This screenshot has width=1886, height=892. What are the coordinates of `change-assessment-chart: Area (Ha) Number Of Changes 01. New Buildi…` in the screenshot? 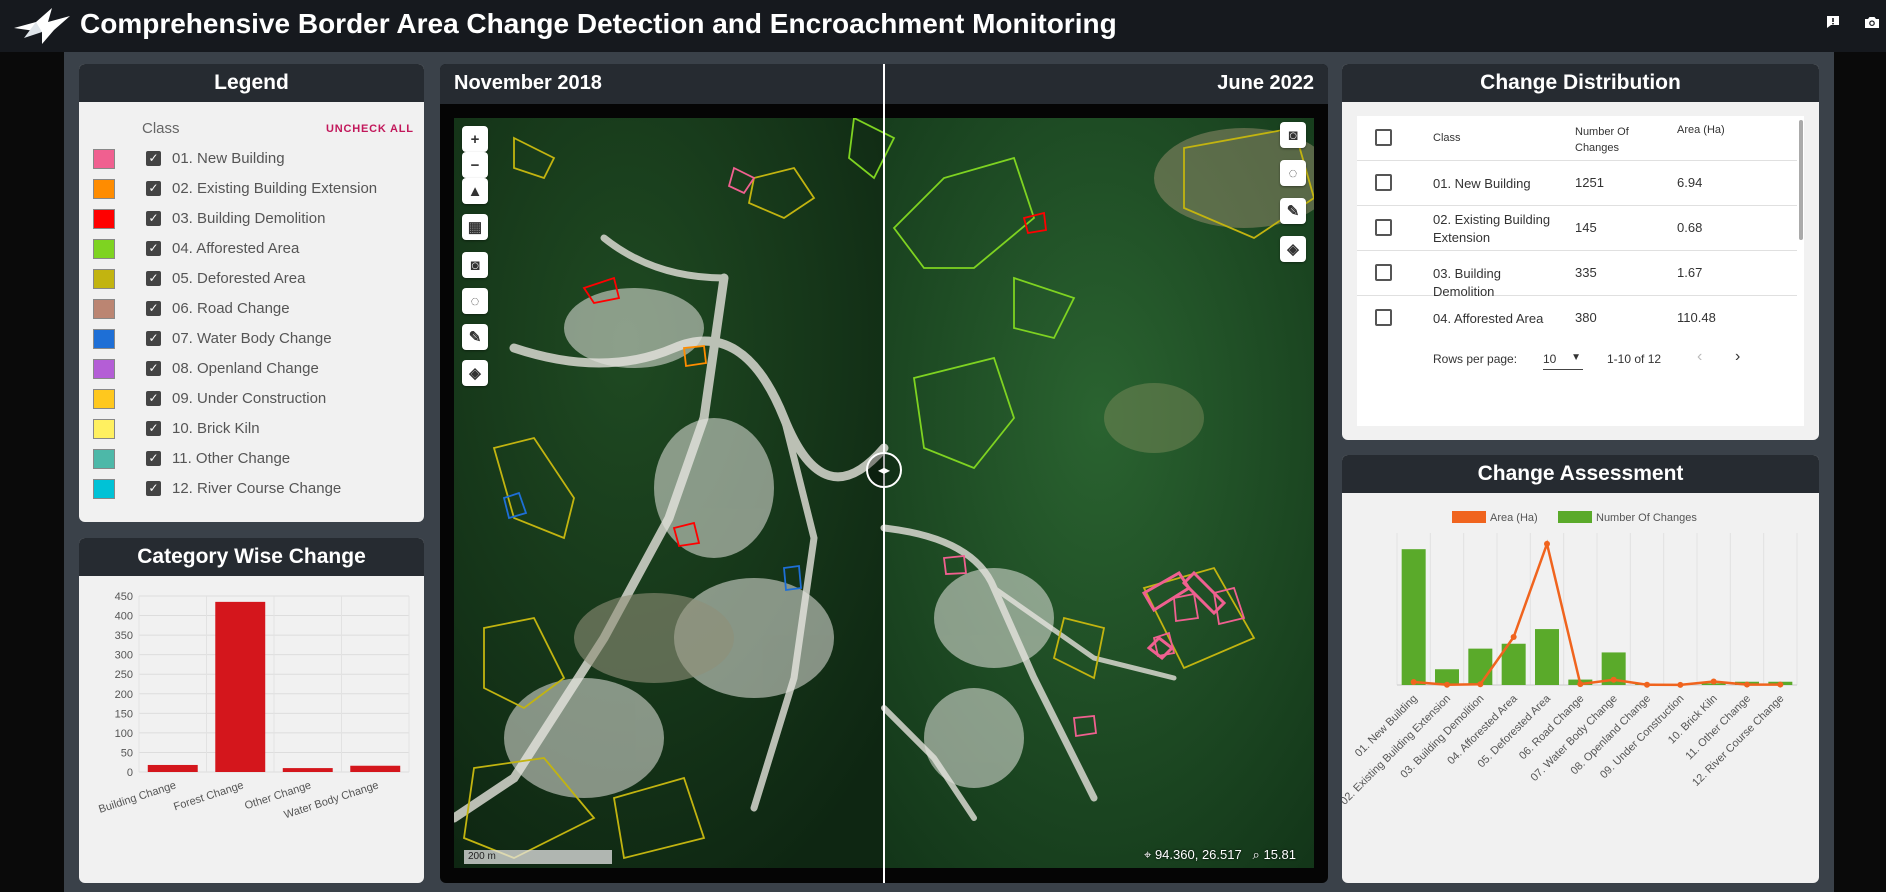 It's located at (1570, 659).